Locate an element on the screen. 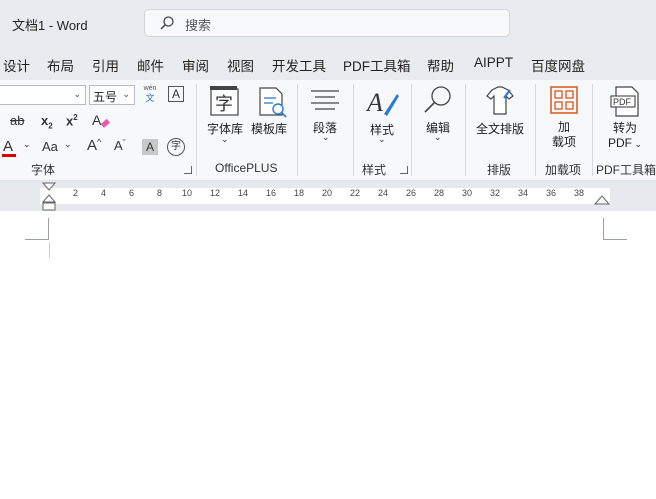 The image size is (656, 499). font-color-button: A is located at coordinates (8, 146).